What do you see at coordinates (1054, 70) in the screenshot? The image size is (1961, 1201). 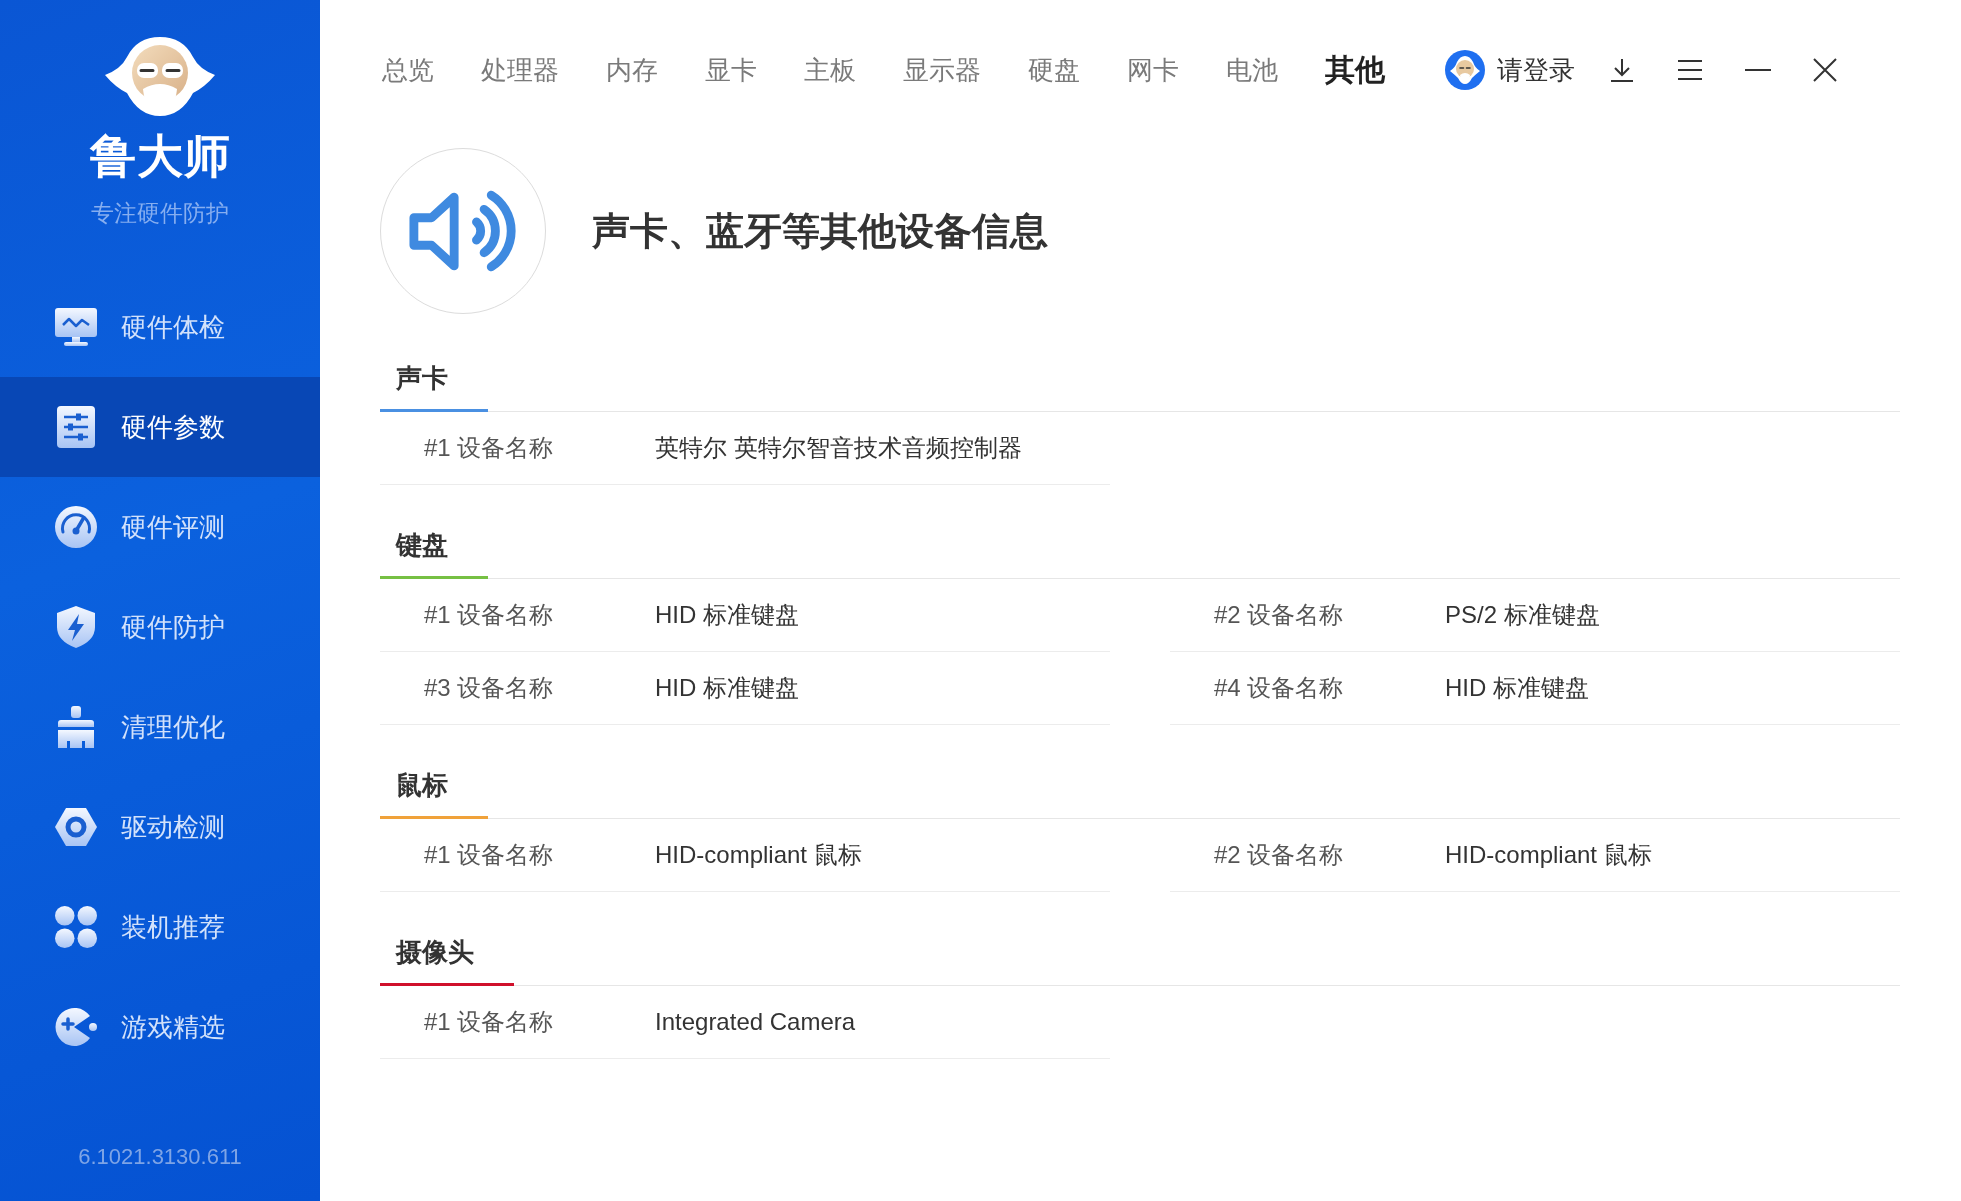 I see `nav-tab: 硬盘` at bounding box center [1054, 70].